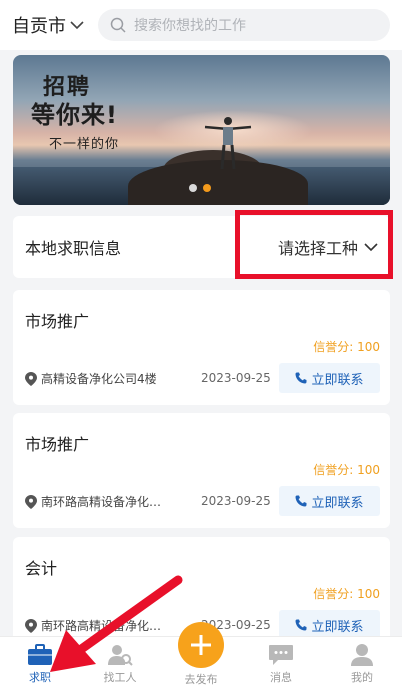 This screenshot has height=692, width=402. I want to click on publish-button, so click(201, 645).